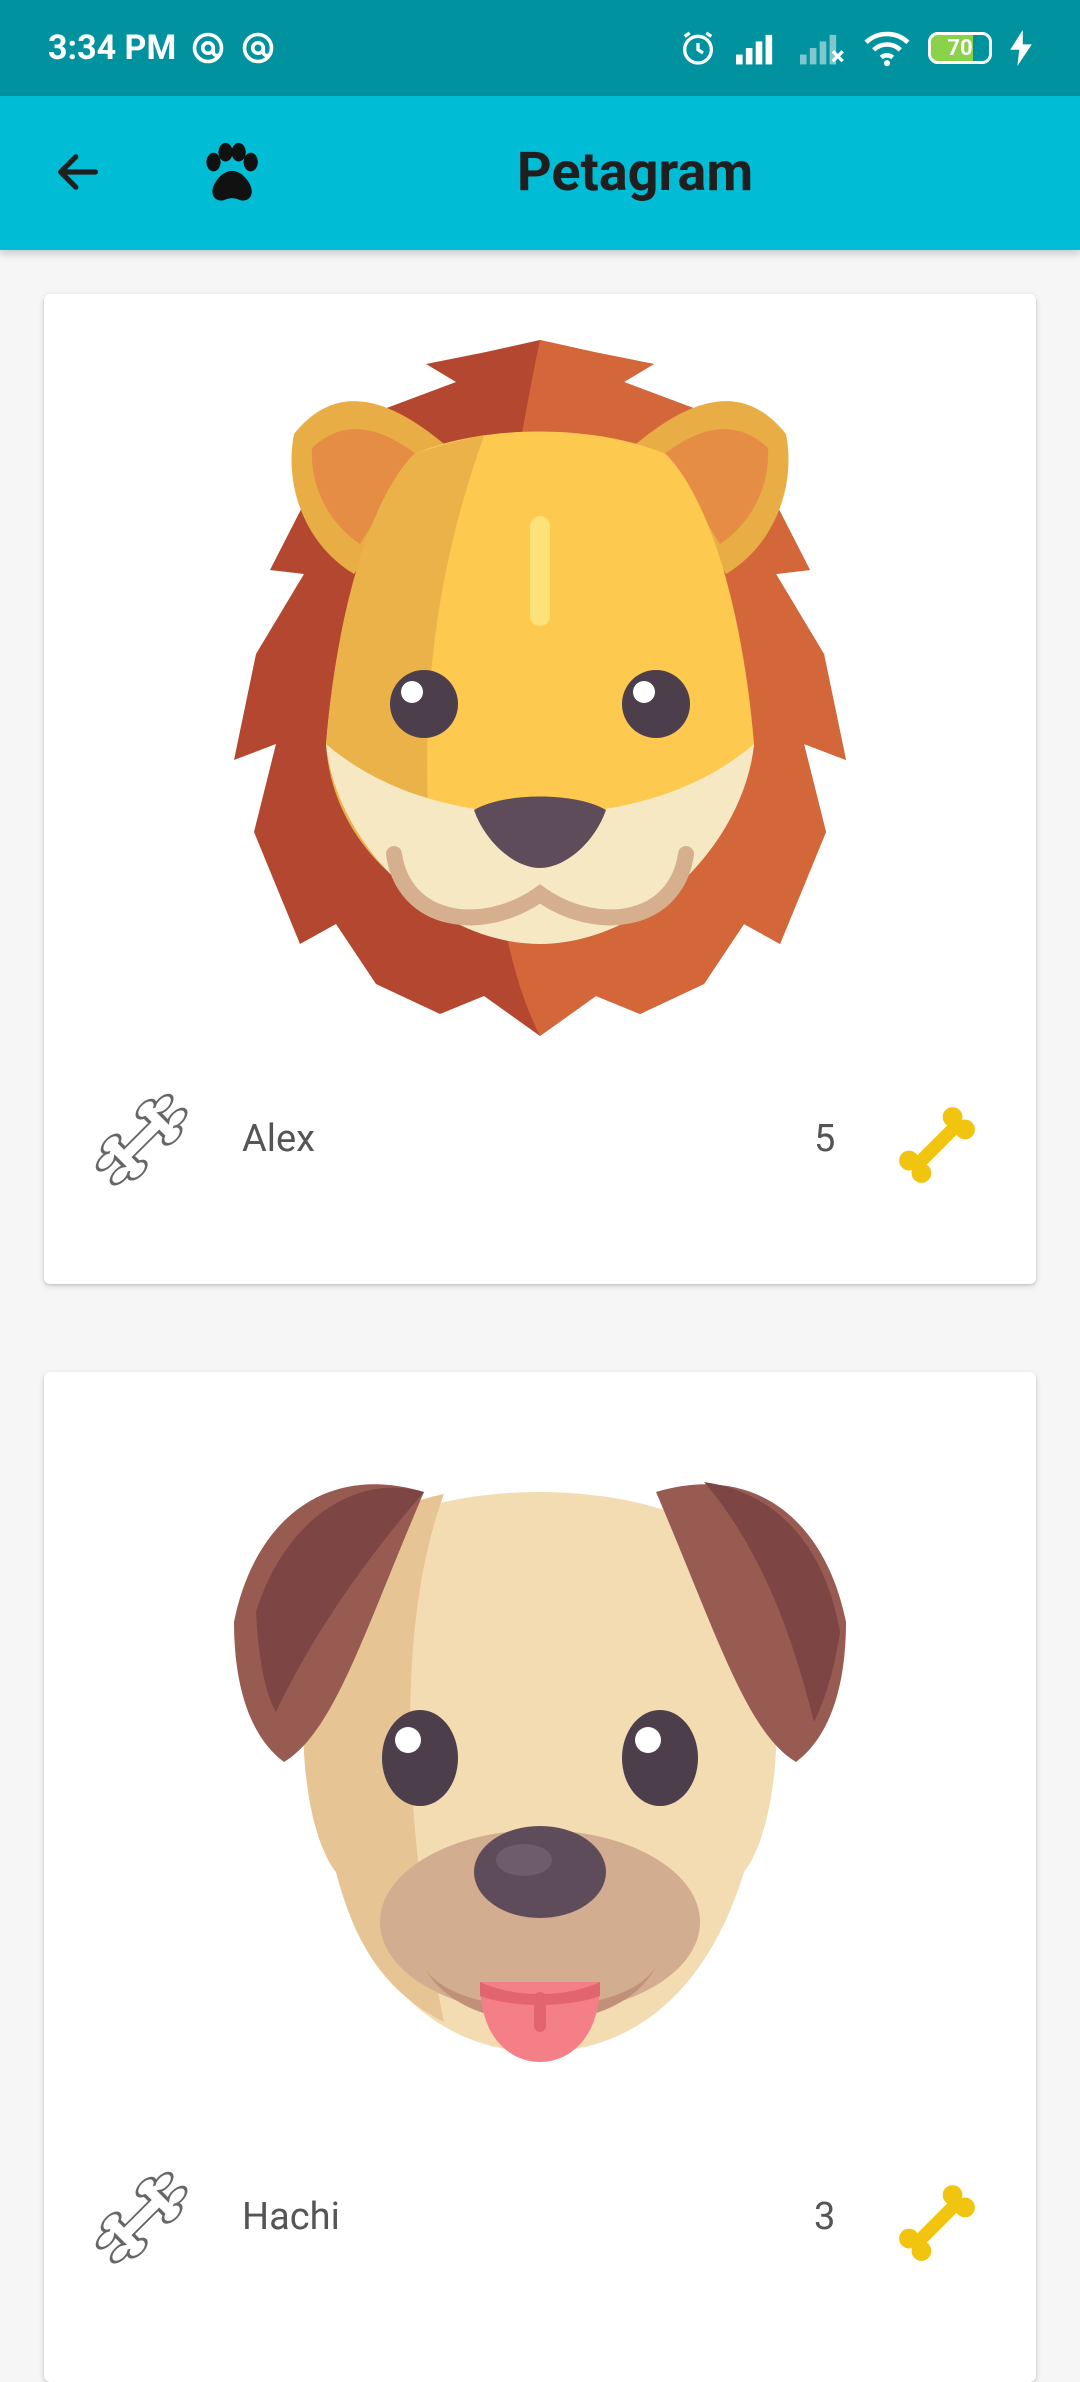 The image size is (1080, 2382). I want to click on alarm-icon, so click(698, 48).